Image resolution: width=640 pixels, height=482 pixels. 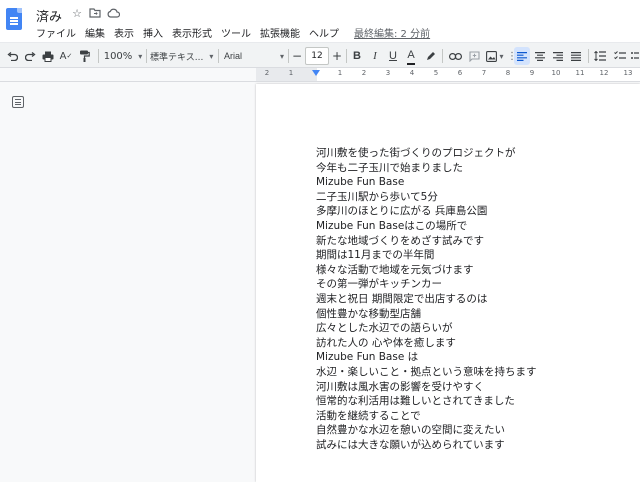 I want to click on menu-help: ヘルプ, so click(x=324, y=32).